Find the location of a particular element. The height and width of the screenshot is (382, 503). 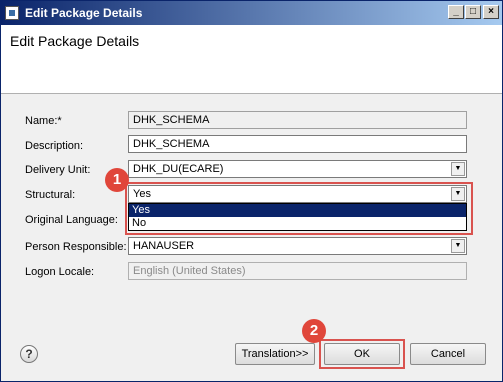

name-field: DHK_SCHEMA is located at coordinates (297, 120).